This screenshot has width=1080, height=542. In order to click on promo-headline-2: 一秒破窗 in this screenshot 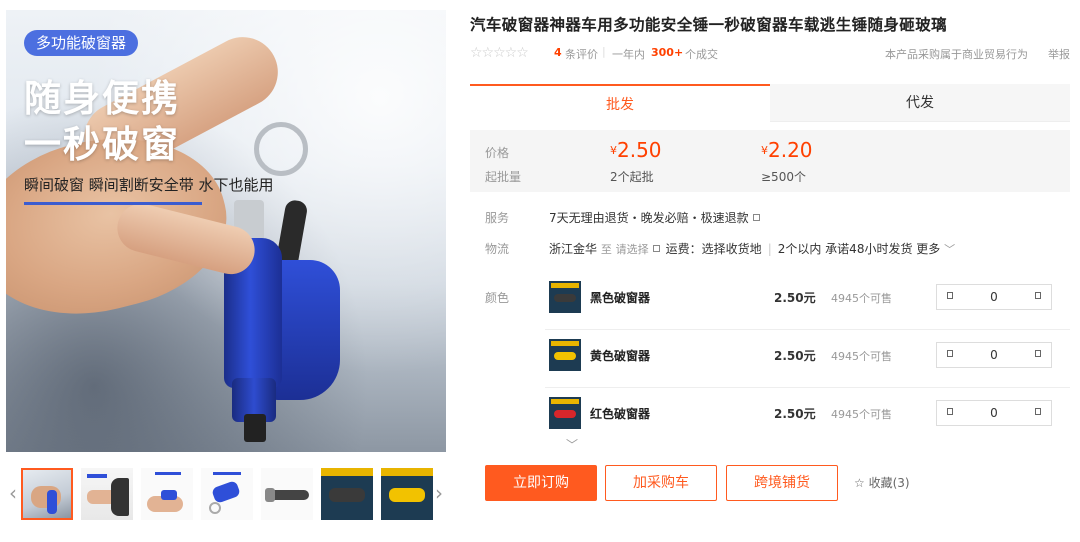, I will do `click(102, 144)`.